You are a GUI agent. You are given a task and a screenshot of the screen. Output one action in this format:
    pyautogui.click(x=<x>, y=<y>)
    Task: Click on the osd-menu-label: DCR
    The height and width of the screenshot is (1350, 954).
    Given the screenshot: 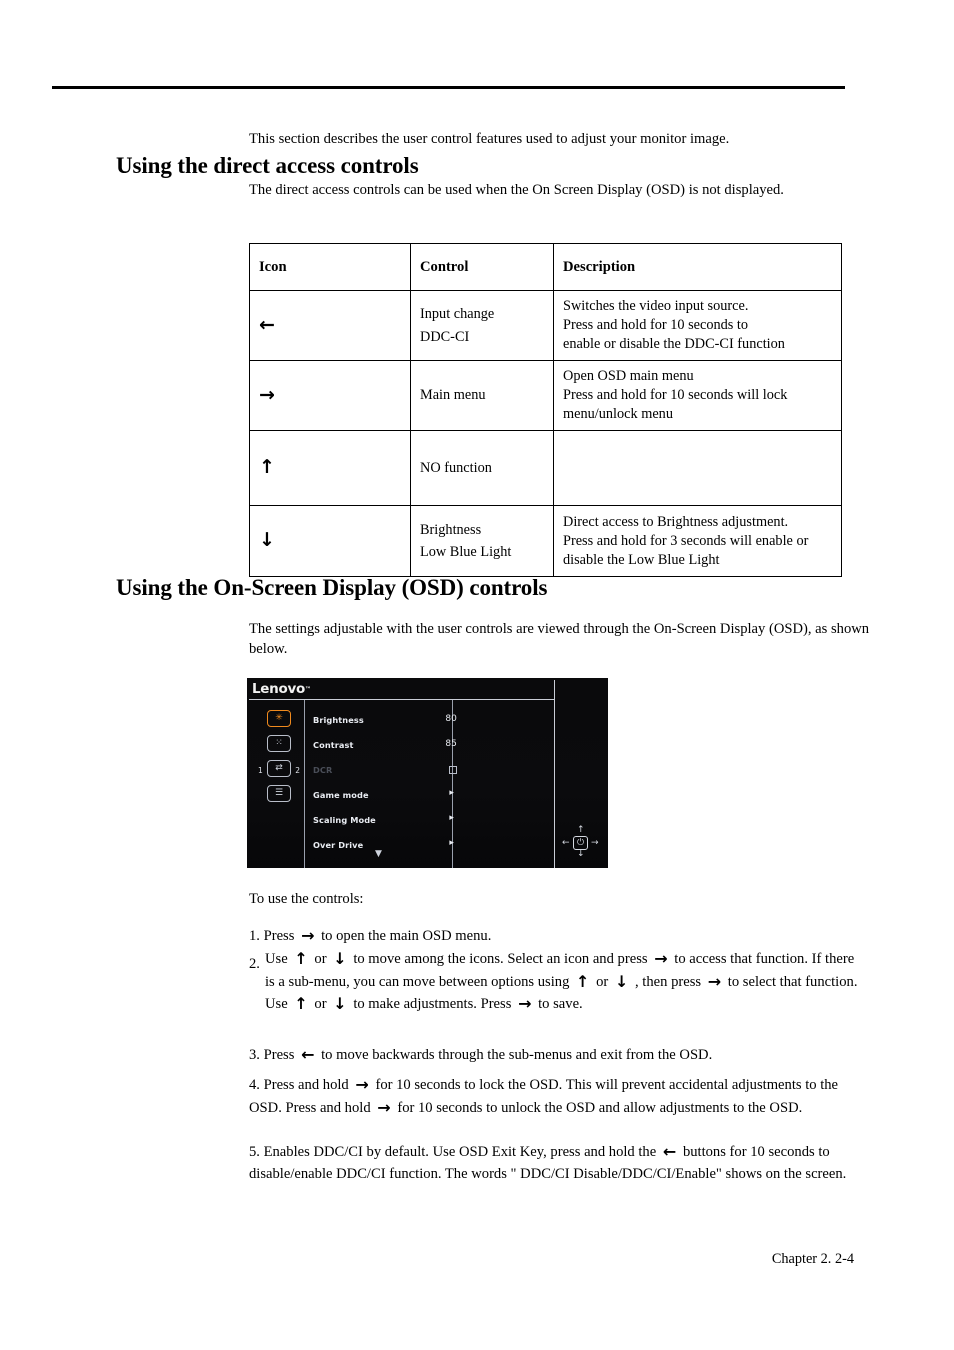 What is the action you would take?
    pyautogui.click(x=323, y=770)
    